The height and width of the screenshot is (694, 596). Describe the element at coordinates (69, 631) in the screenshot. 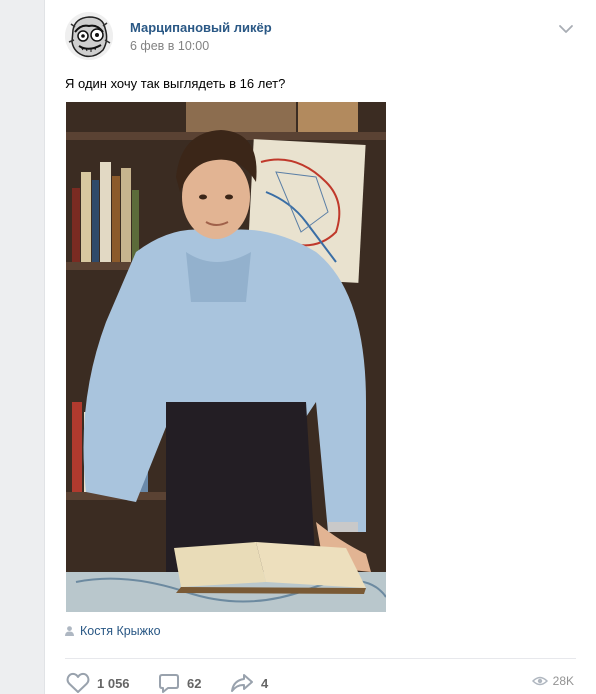

I see `user-icon` at that location.